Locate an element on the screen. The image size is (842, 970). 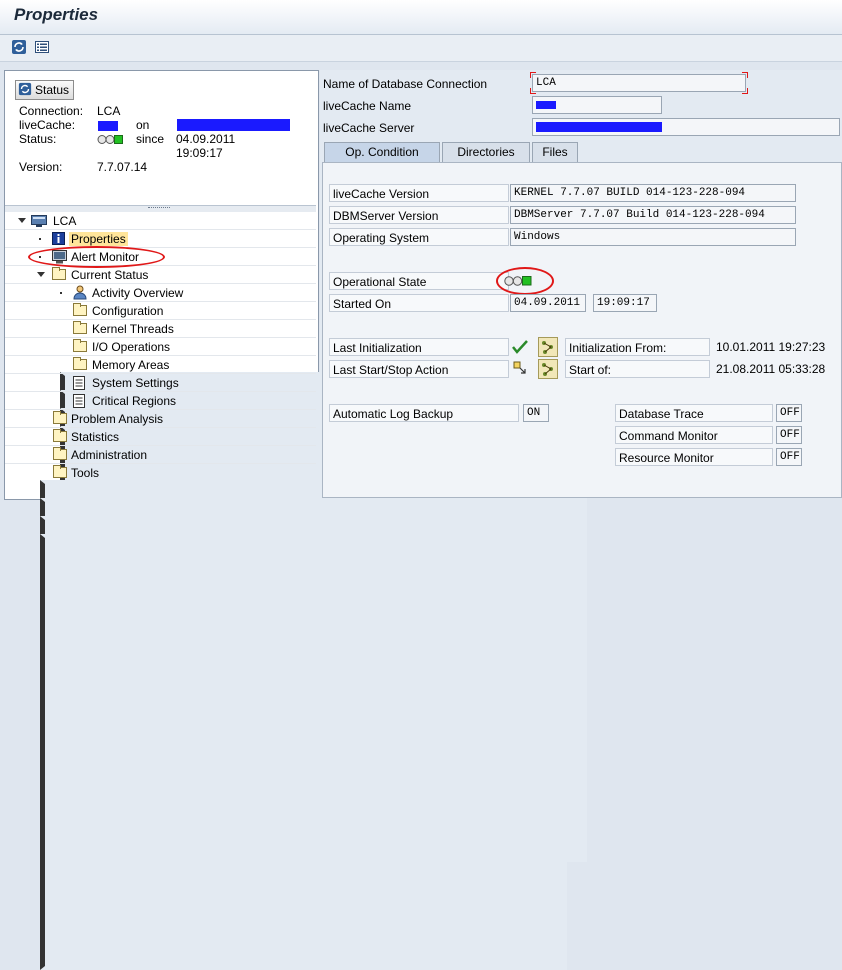
tab-files: Files is located at coordinates (555, 152).